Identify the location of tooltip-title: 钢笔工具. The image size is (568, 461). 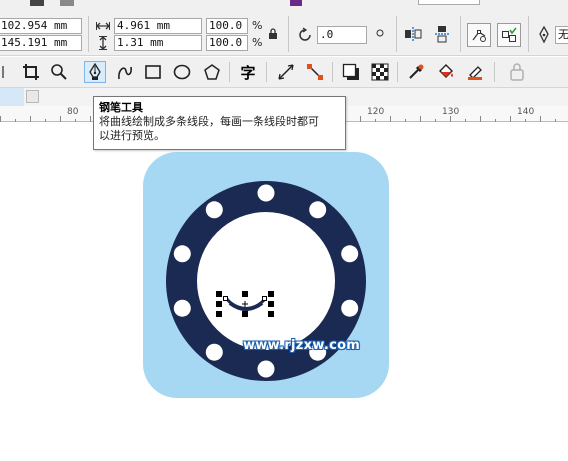
(121, 107).